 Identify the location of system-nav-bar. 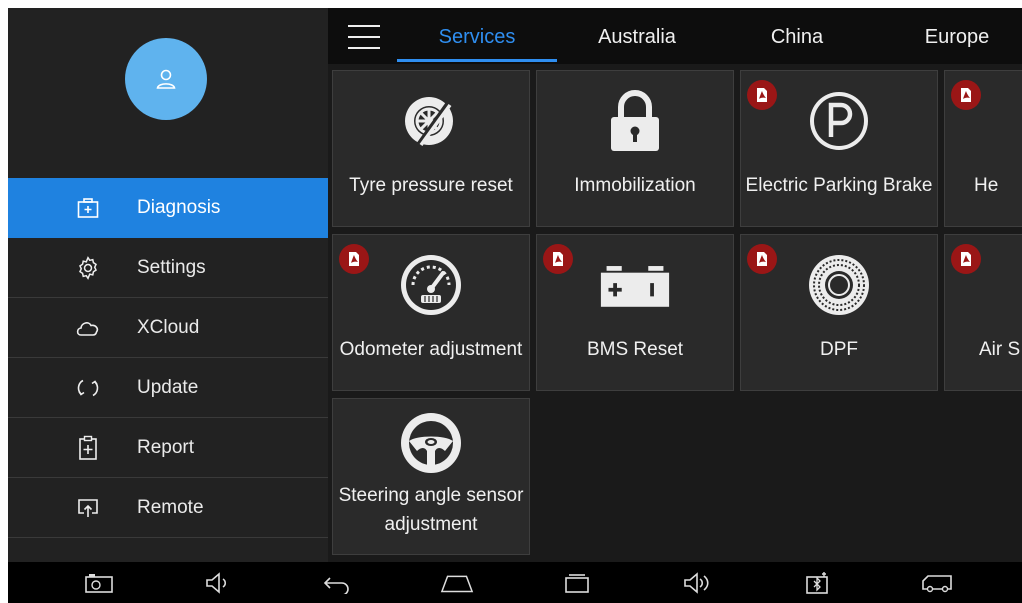
(515, 582).